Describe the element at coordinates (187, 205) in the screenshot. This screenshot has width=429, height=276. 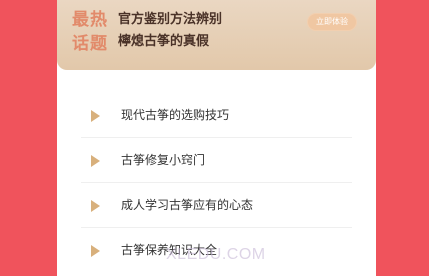
I see `list-item-label: 成人学习古筝应有的心态` at that location.